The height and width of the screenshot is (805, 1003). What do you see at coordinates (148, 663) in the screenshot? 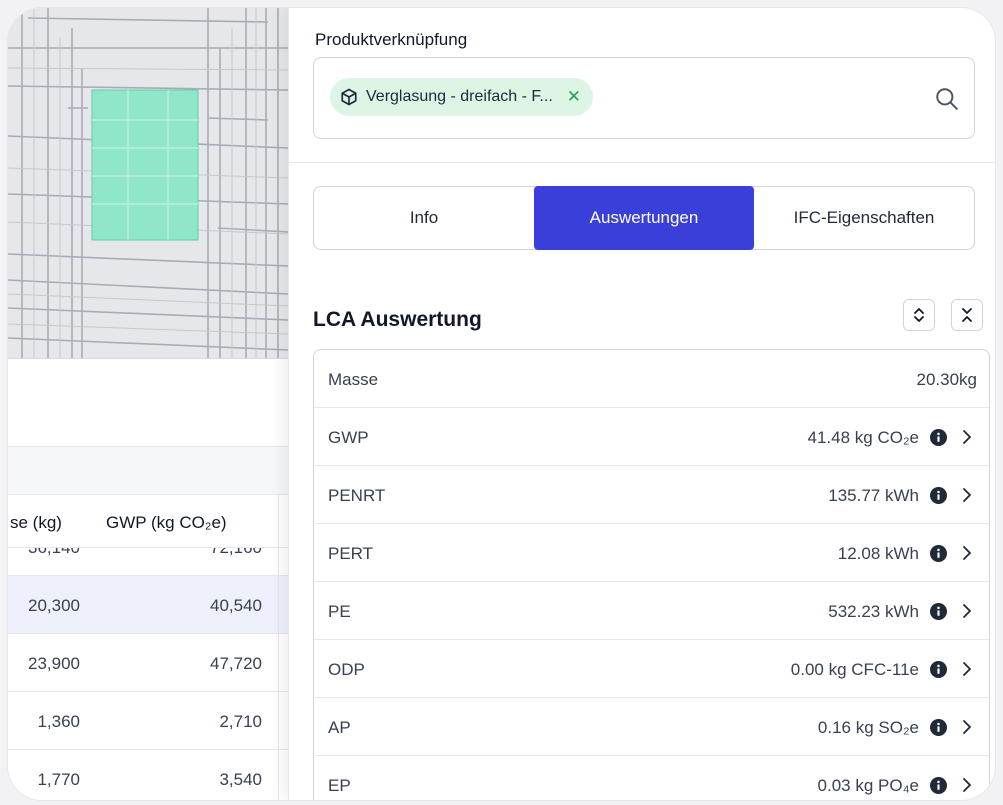
I see `table-row: 23,900 47,720` at bounding box center [148, 663].